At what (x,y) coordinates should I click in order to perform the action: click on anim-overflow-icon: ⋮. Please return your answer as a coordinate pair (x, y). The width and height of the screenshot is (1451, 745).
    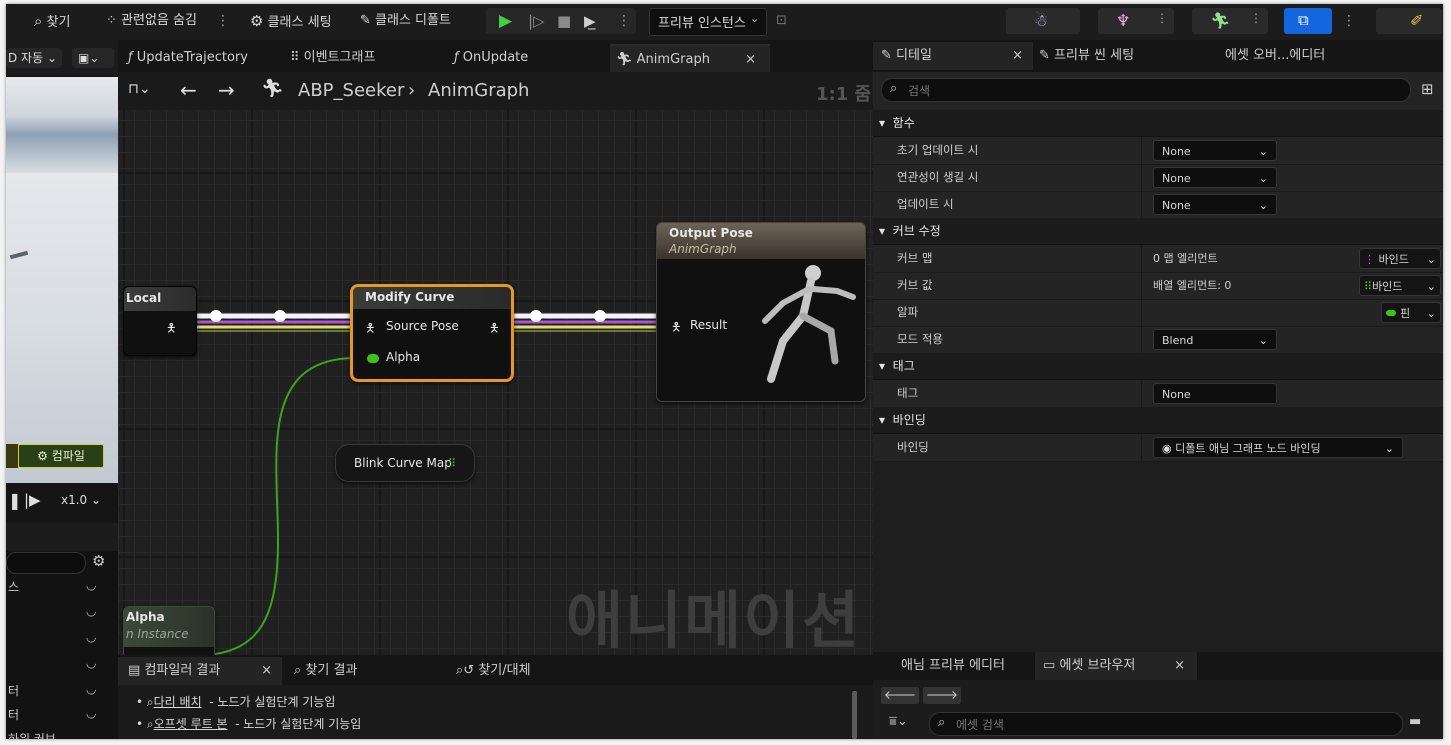
    Looking at the image, I should click on (1256, 18).